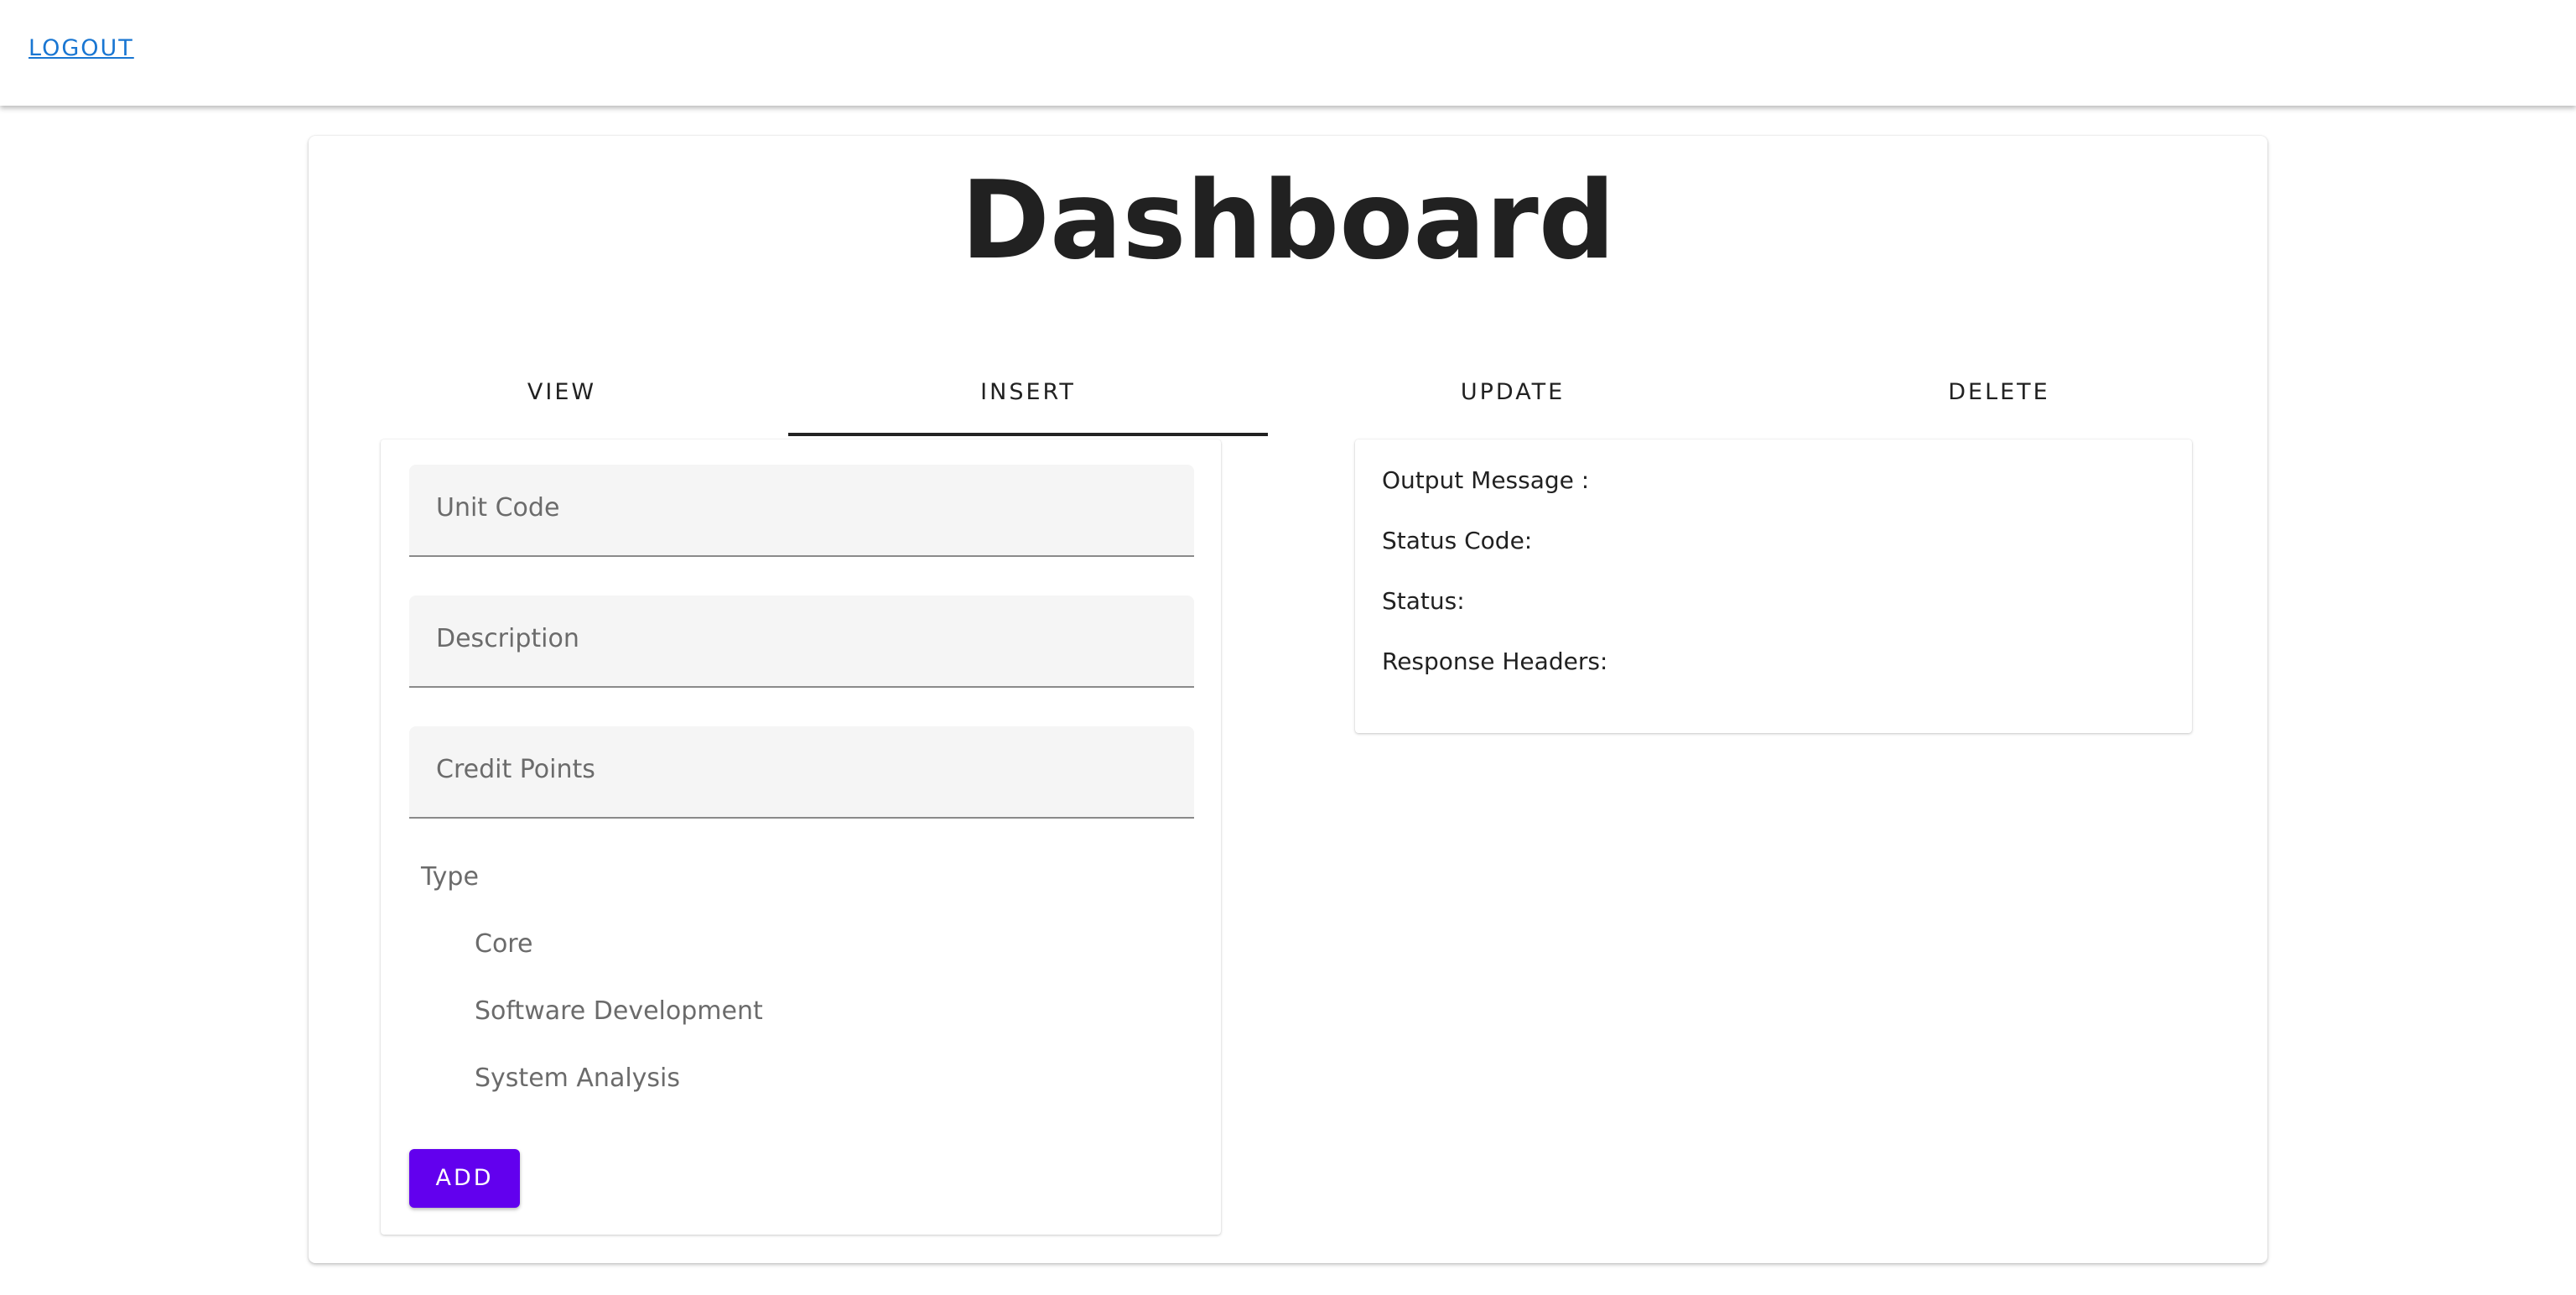 Image resolution: width=2576 pixels, height=1295 pixels. I want to click on tab-delete: DELETE, so click(1999, 406).